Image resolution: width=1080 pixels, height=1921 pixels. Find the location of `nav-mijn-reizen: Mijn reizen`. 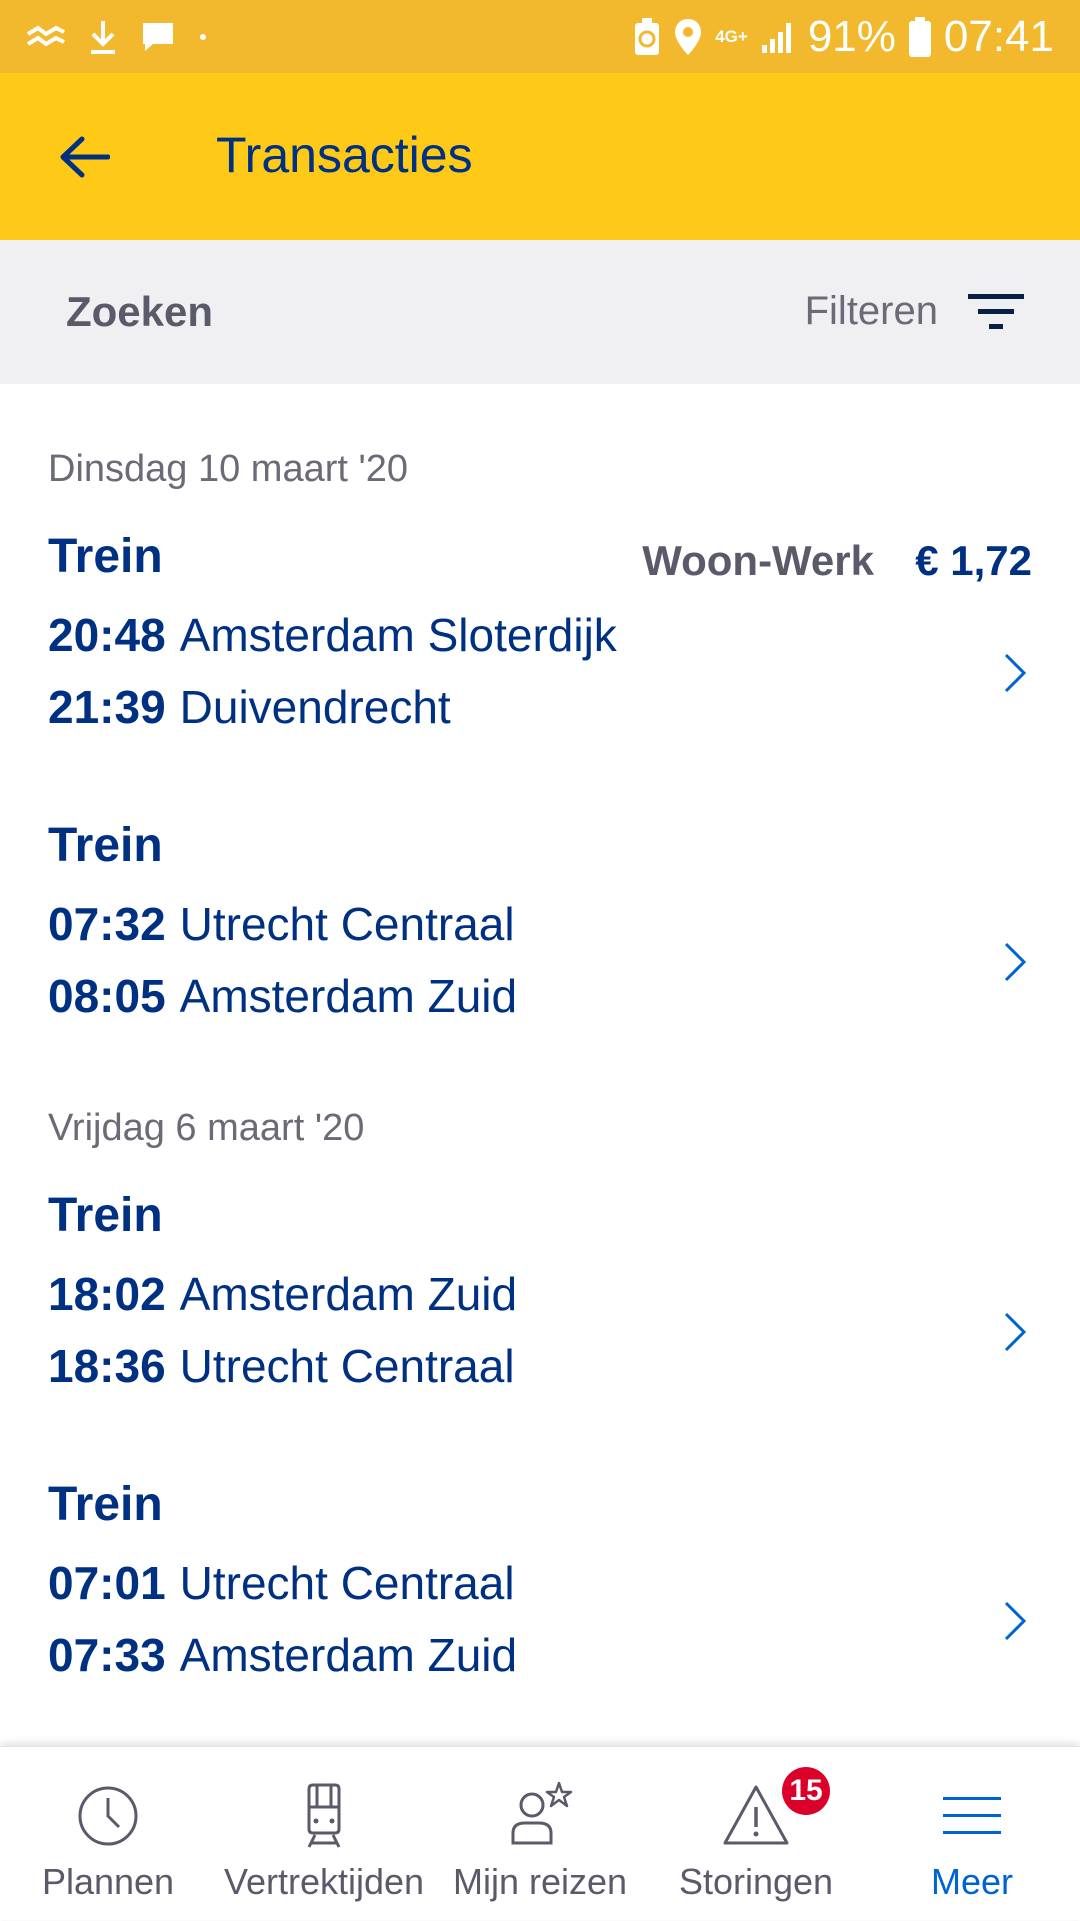

nav-mijn-reizen: Mijn reizen is located at coordinates (540, 1834).